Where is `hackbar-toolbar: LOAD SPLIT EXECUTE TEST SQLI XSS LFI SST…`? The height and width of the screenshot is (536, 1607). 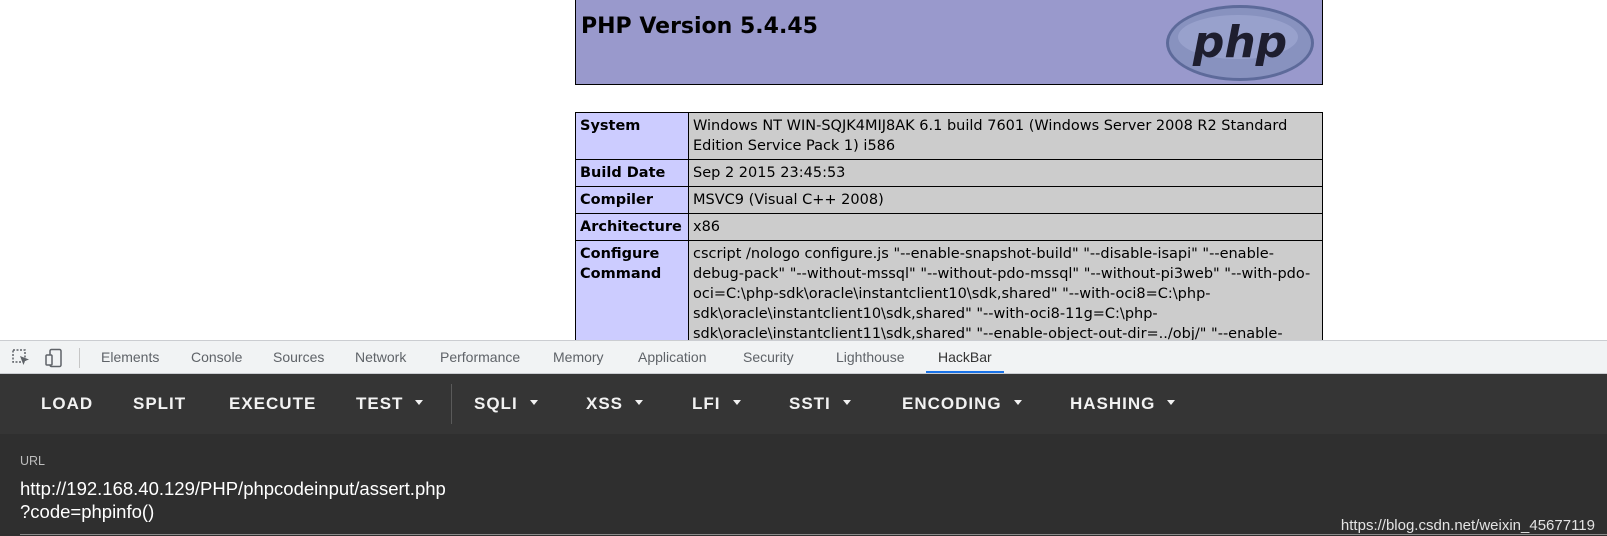 hackbar-toolbar: LOAD SPLIT EXECUTE TEST SQLI XSS LFI SST… is located at coordinates (803, 404).